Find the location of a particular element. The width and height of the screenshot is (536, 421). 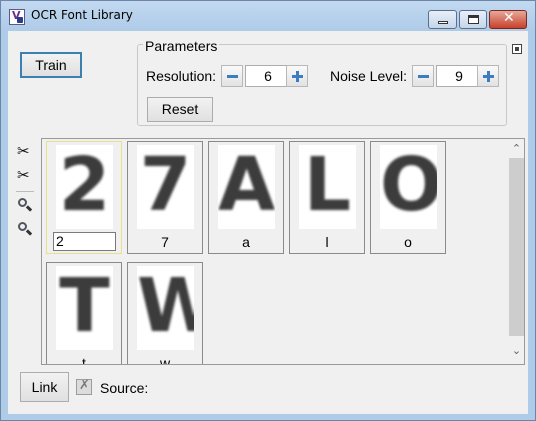

glyph-image: A is located at coordinates (246, 187).